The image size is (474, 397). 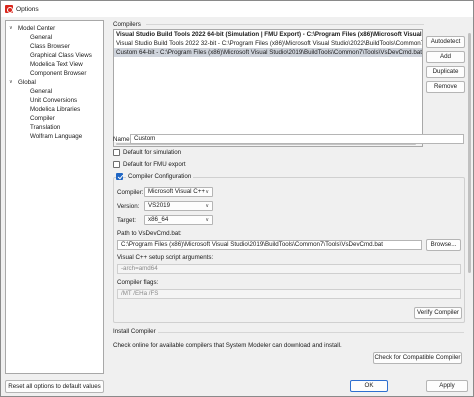 I want to click on check-compatible-compiler-button: Check for Compatible Compiler, so click(x=417, y=358).